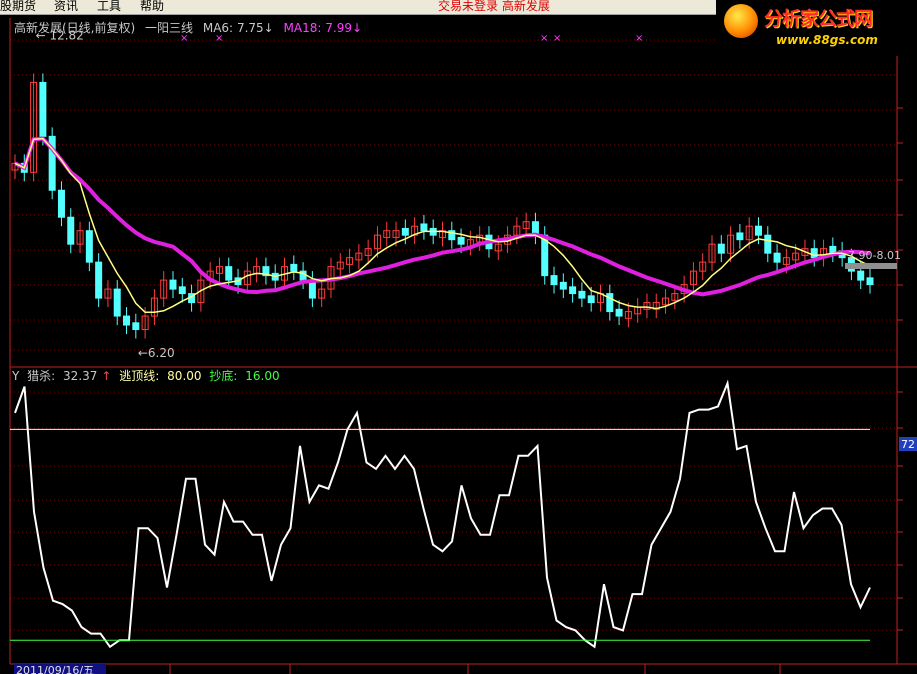  What do you see at coordinates (75, 28) in the screenshot?
I see `stock-title: 高新发展(日线,前复权)` at bounding box center [75, 28].